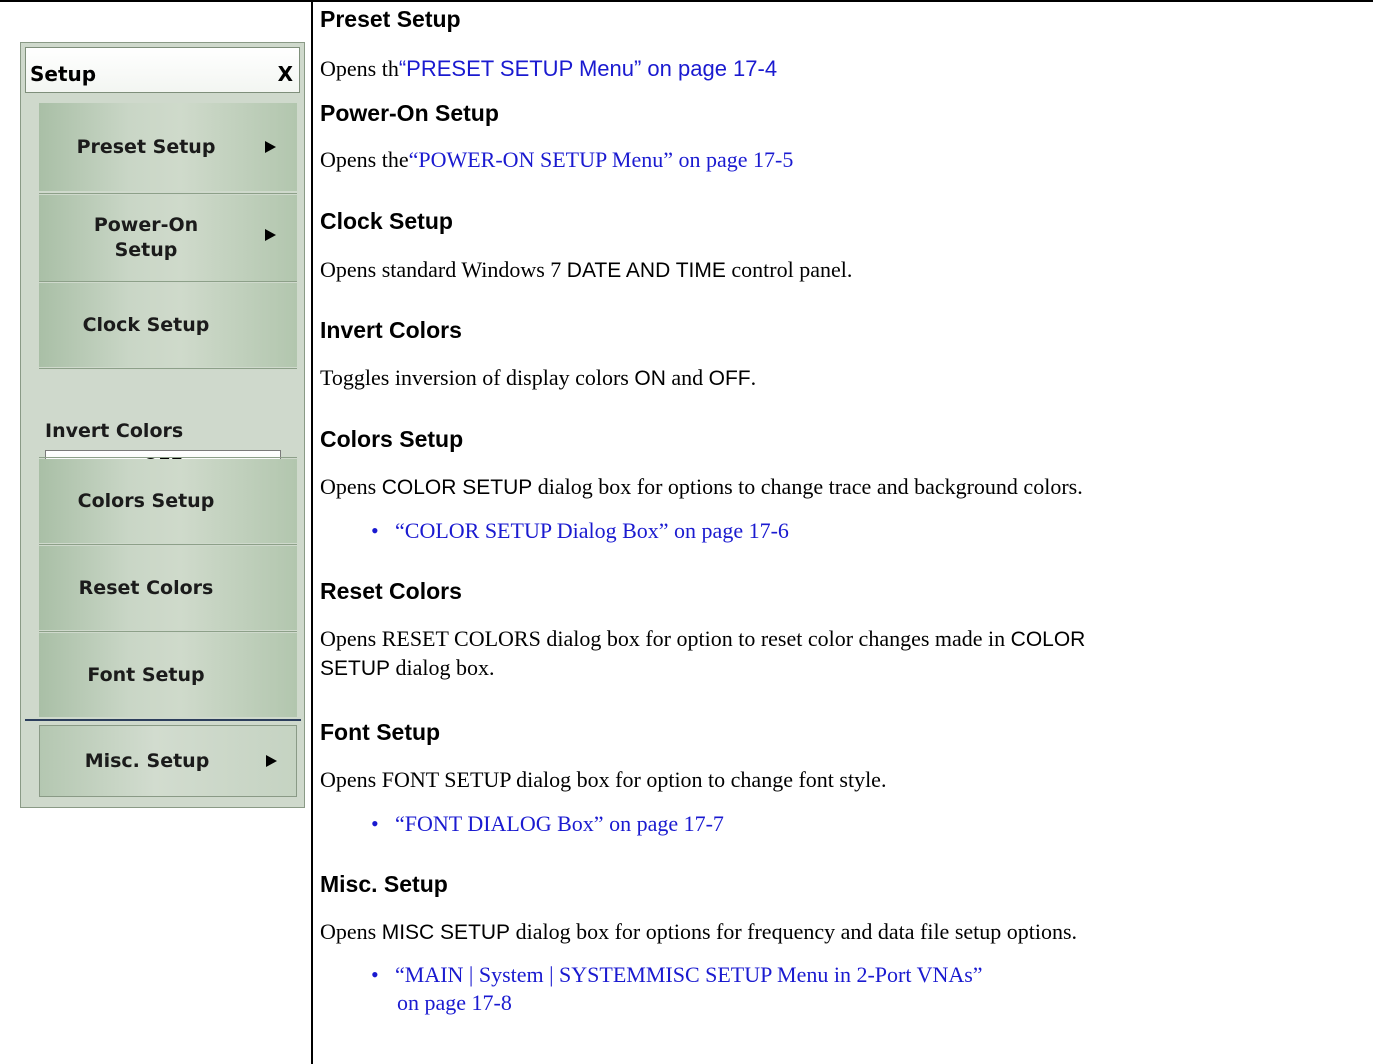 This screenshot has height=1064, width=1373. Describe the element at coordinates (838, 1003) in the screenshot. I see `misc-setup-menu-link-line2: on page 17-8` at that location.